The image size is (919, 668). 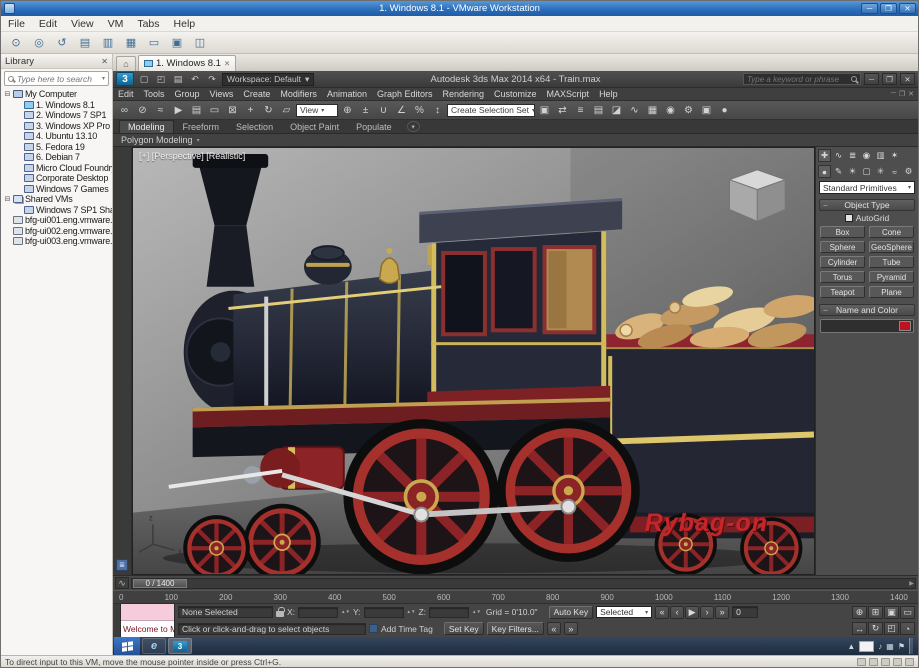 What do you see at coordinates (891, 612) in the screenshot?
I see `zoom-extents-icon: ▣` at bounding box center [891, 612].